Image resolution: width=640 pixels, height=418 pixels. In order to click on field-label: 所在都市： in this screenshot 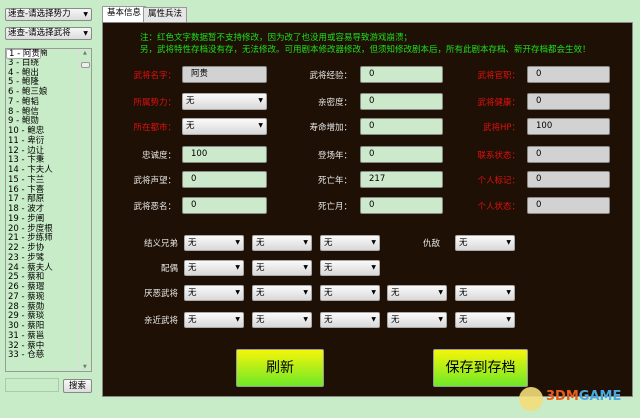, I will do `click(154, 128)`.